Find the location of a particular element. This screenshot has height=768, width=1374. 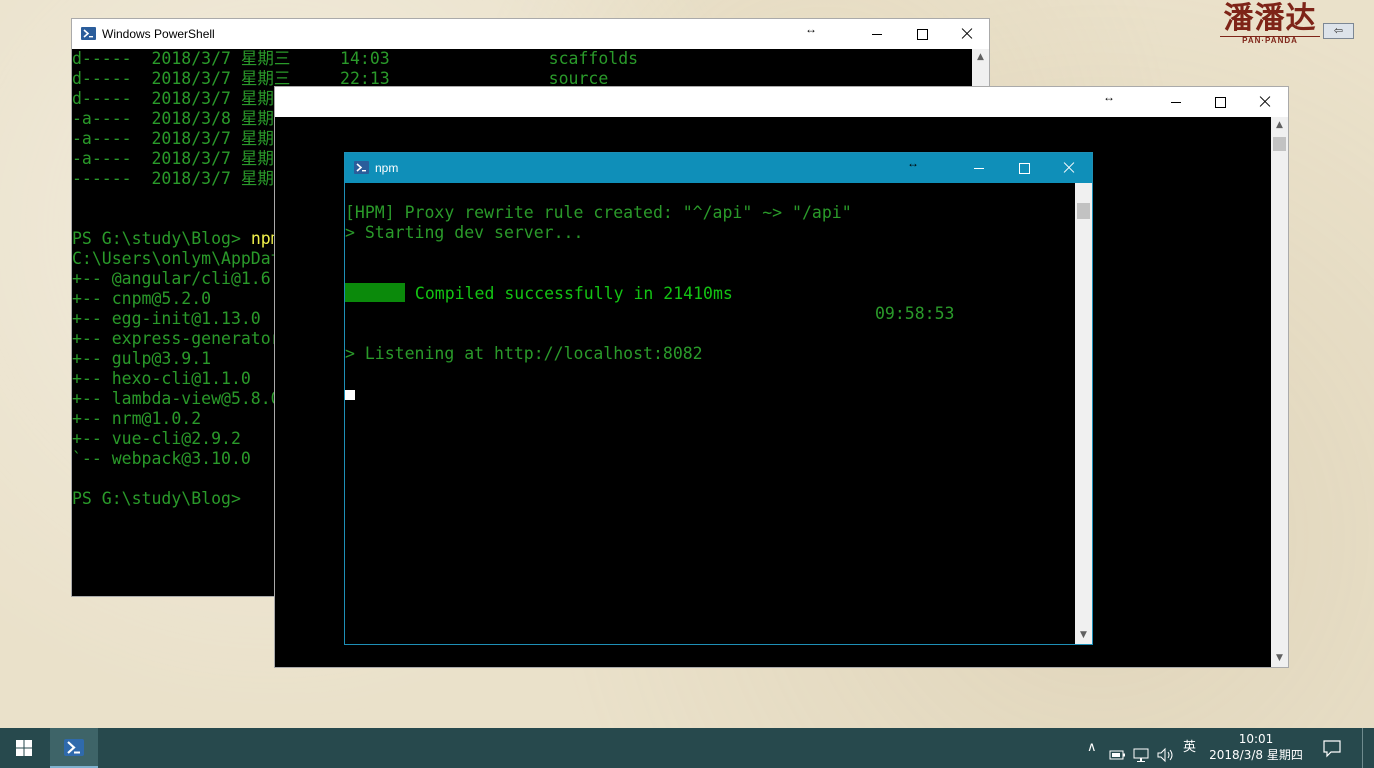

desktop-logo: 潘潘达 PAN·PANDA is located at coordinates (1270, 23).